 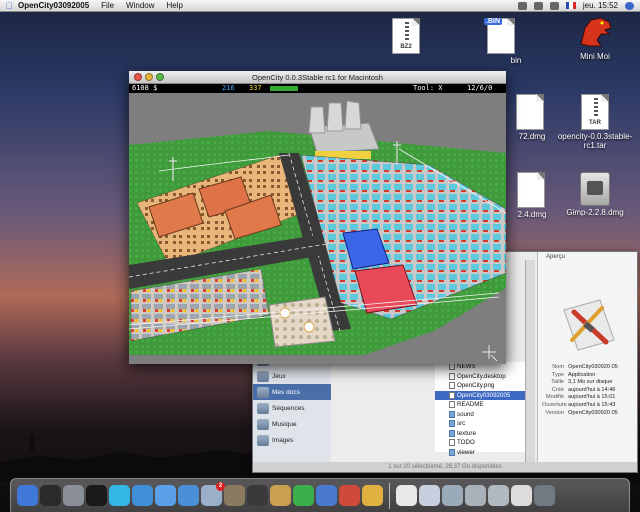 I want to click on zoom-button, so click(x=160, y=77).